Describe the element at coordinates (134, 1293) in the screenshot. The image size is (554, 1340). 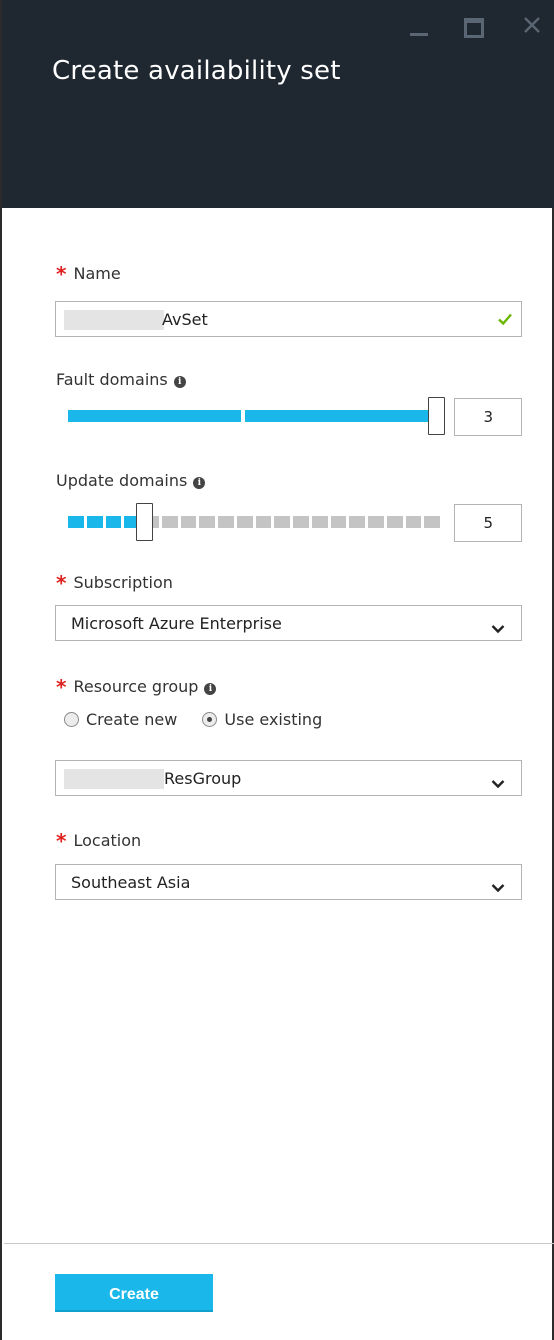
I see `create-button: Create` at that location.